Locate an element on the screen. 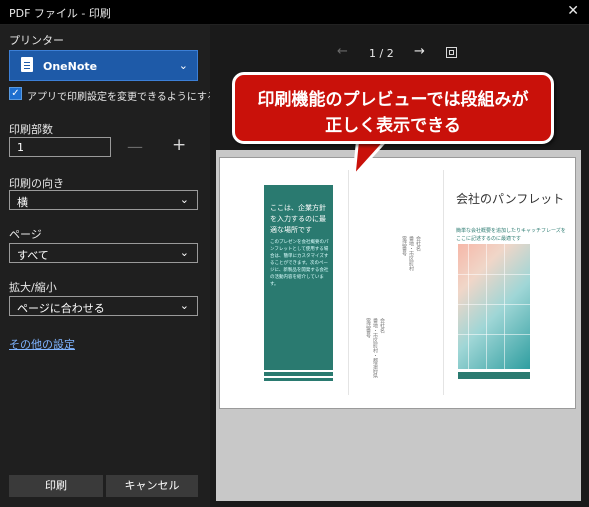  brochure-address-block: 会社名 番地・市区町村・都道府県 電話番号 is located at coordinates (374, 348).